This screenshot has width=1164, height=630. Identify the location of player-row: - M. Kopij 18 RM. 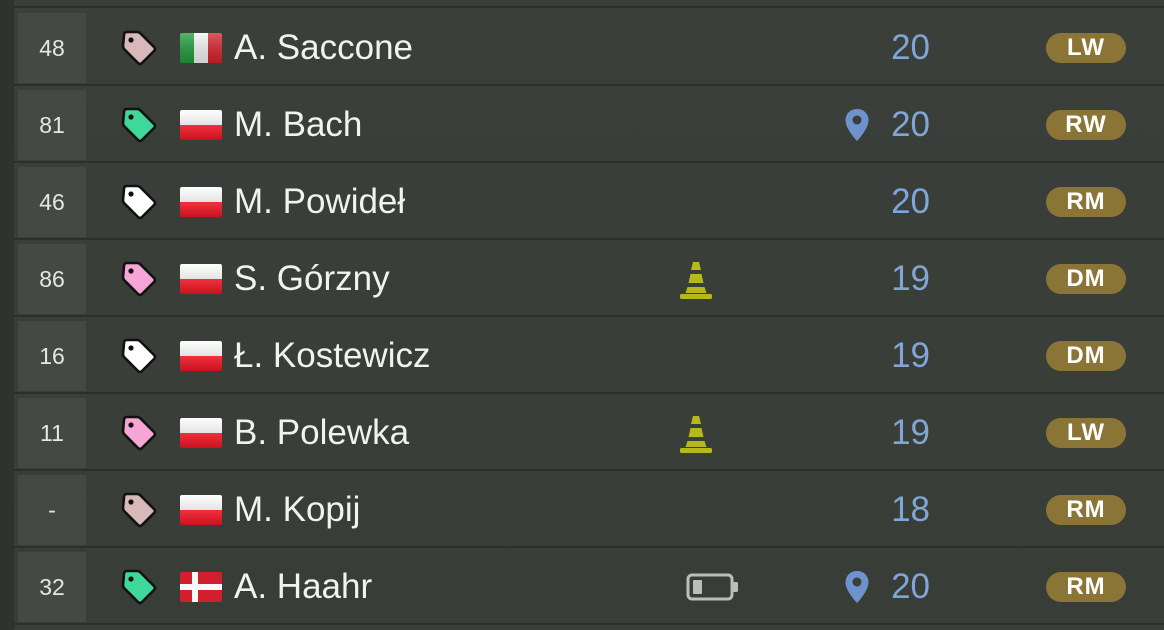
(589, 509).